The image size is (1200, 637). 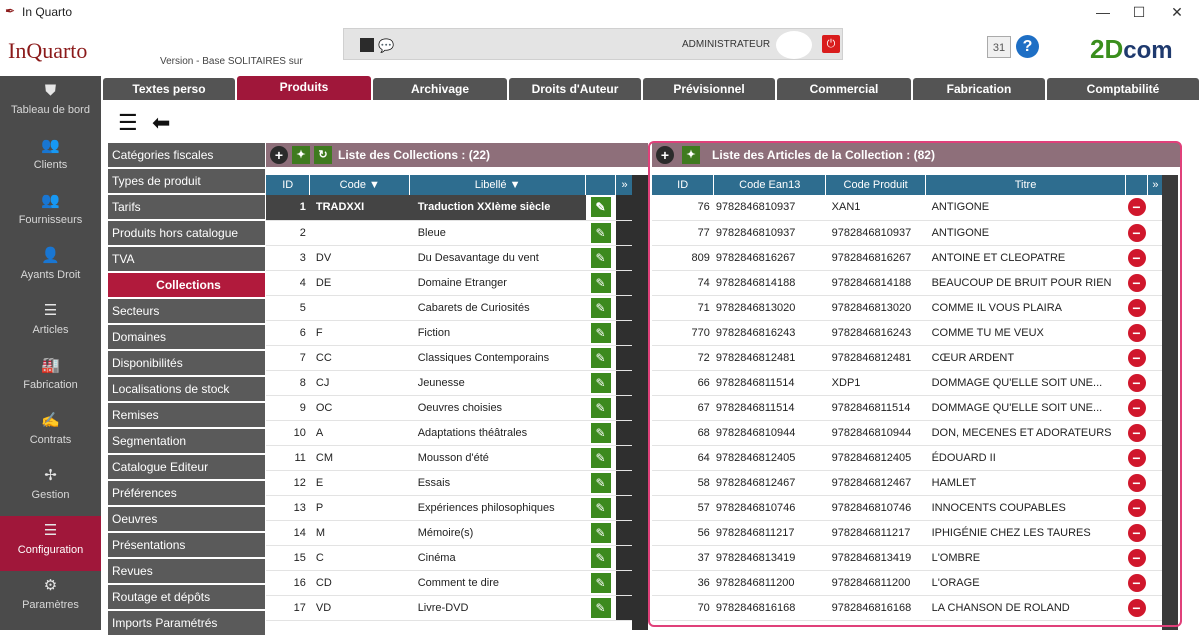 What do you see at coordinates (304, 88) in the screenshot?
I see `tab-produits: Produits` at bounding box center [304, 88].